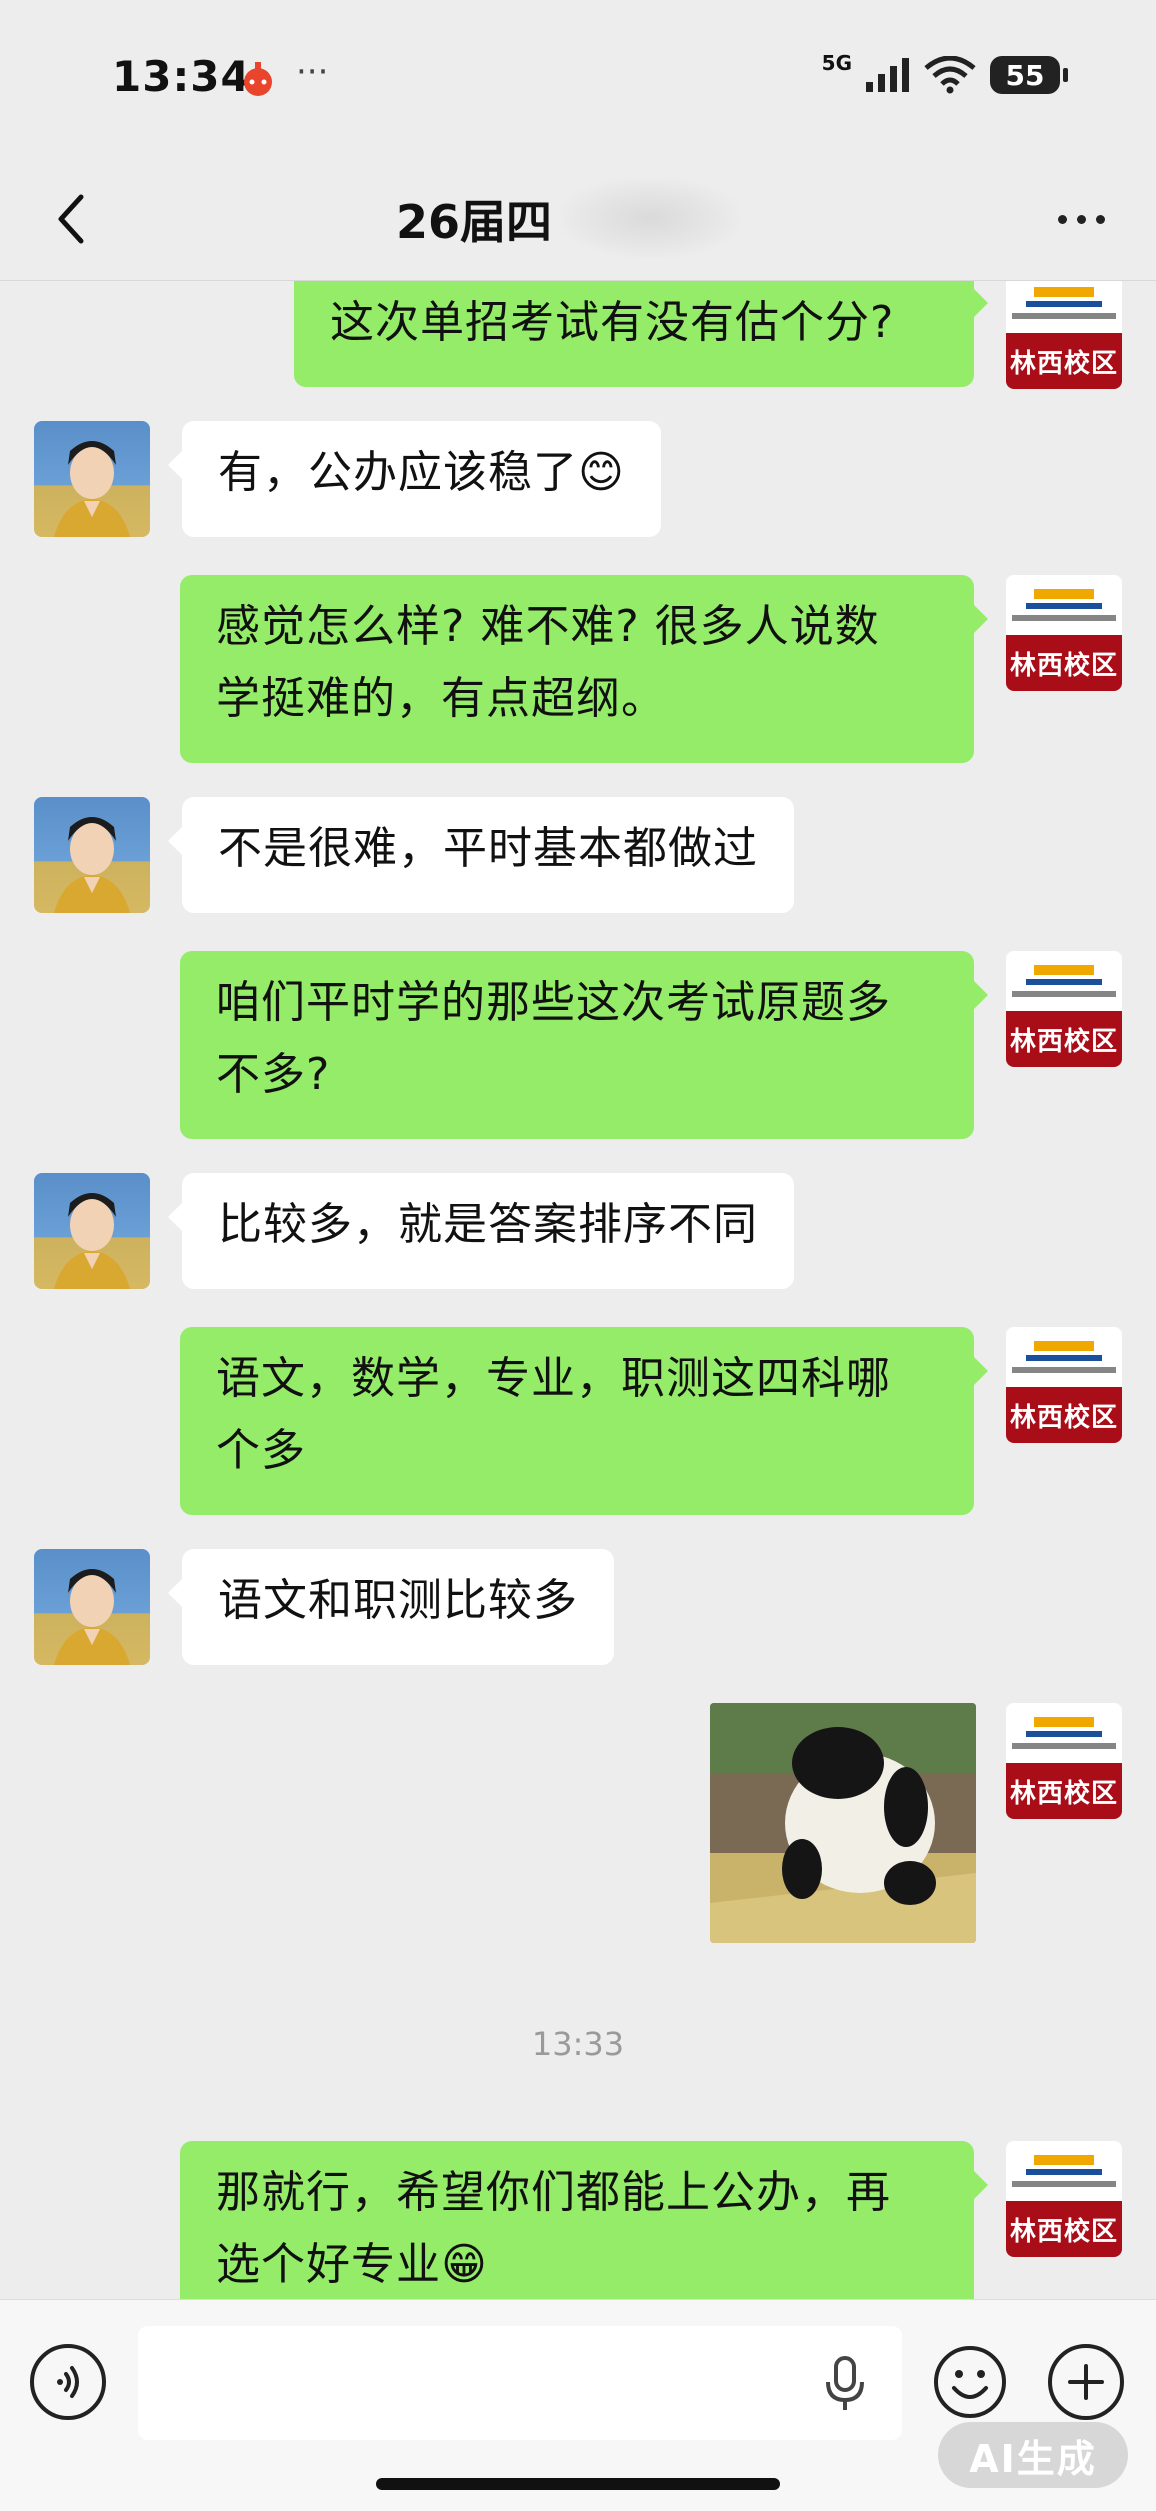  Describe the element at coordinates (488, 1224) in the screenshot. I see `message-text: 比较多，就是答案排序不同` at that location.